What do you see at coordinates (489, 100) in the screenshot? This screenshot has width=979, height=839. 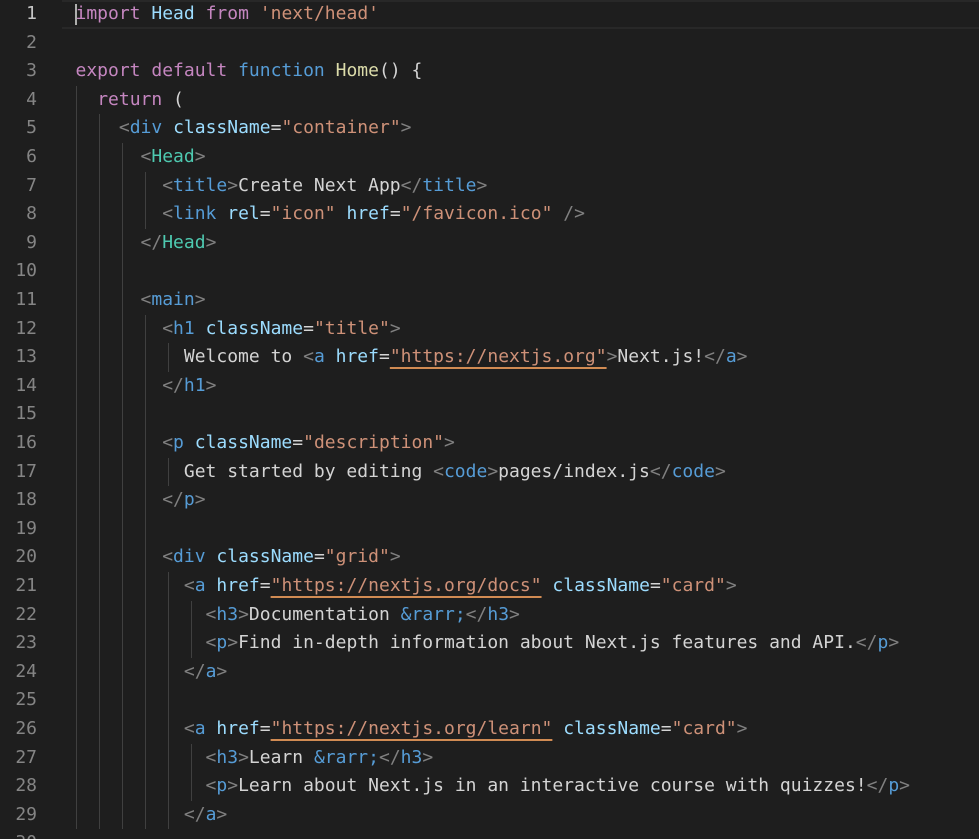 I see `code-line: 4 return (` at bounding box center [489, 100].